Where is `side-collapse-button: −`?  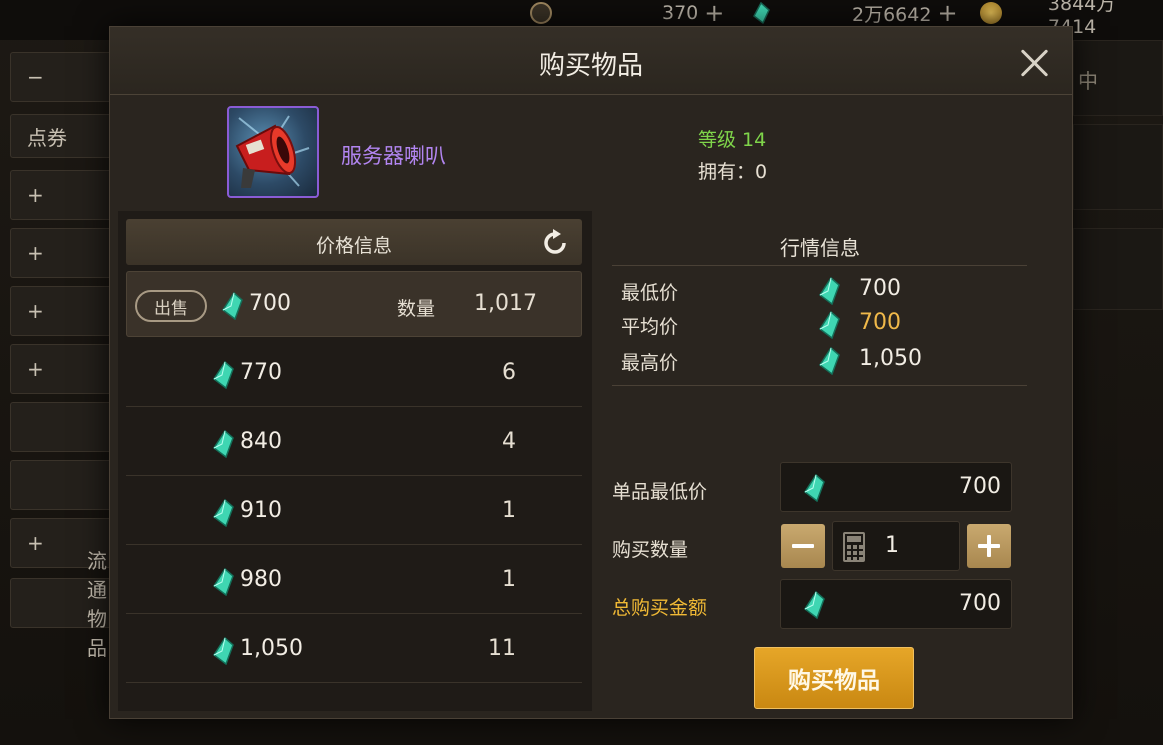 side-collapse-button: − is located at coordinates (65, 77).